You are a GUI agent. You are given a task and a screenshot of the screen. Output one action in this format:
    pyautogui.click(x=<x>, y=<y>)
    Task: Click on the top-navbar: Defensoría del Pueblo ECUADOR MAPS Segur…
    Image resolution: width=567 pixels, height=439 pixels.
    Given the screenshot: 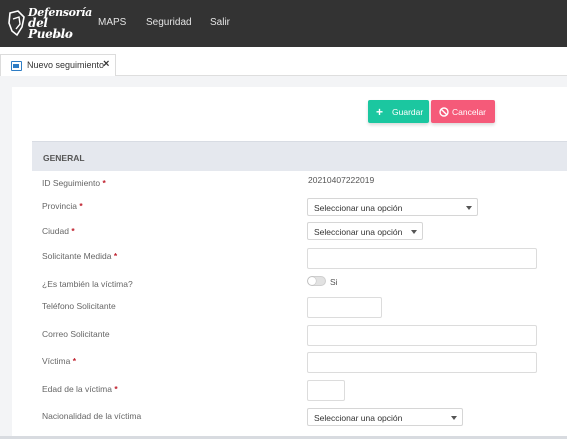 What is the action you would take?
    pyautogui.click(x=283, y=23)
    